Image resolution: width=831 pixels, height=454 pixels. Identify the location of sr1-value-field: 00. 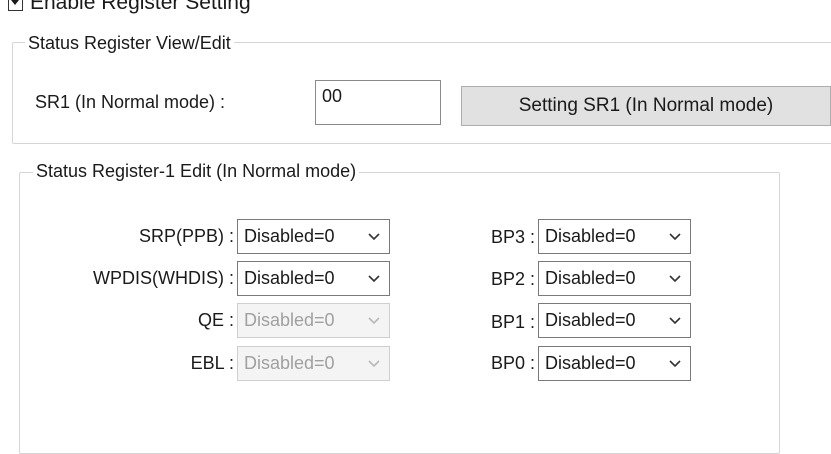
(378, 102).